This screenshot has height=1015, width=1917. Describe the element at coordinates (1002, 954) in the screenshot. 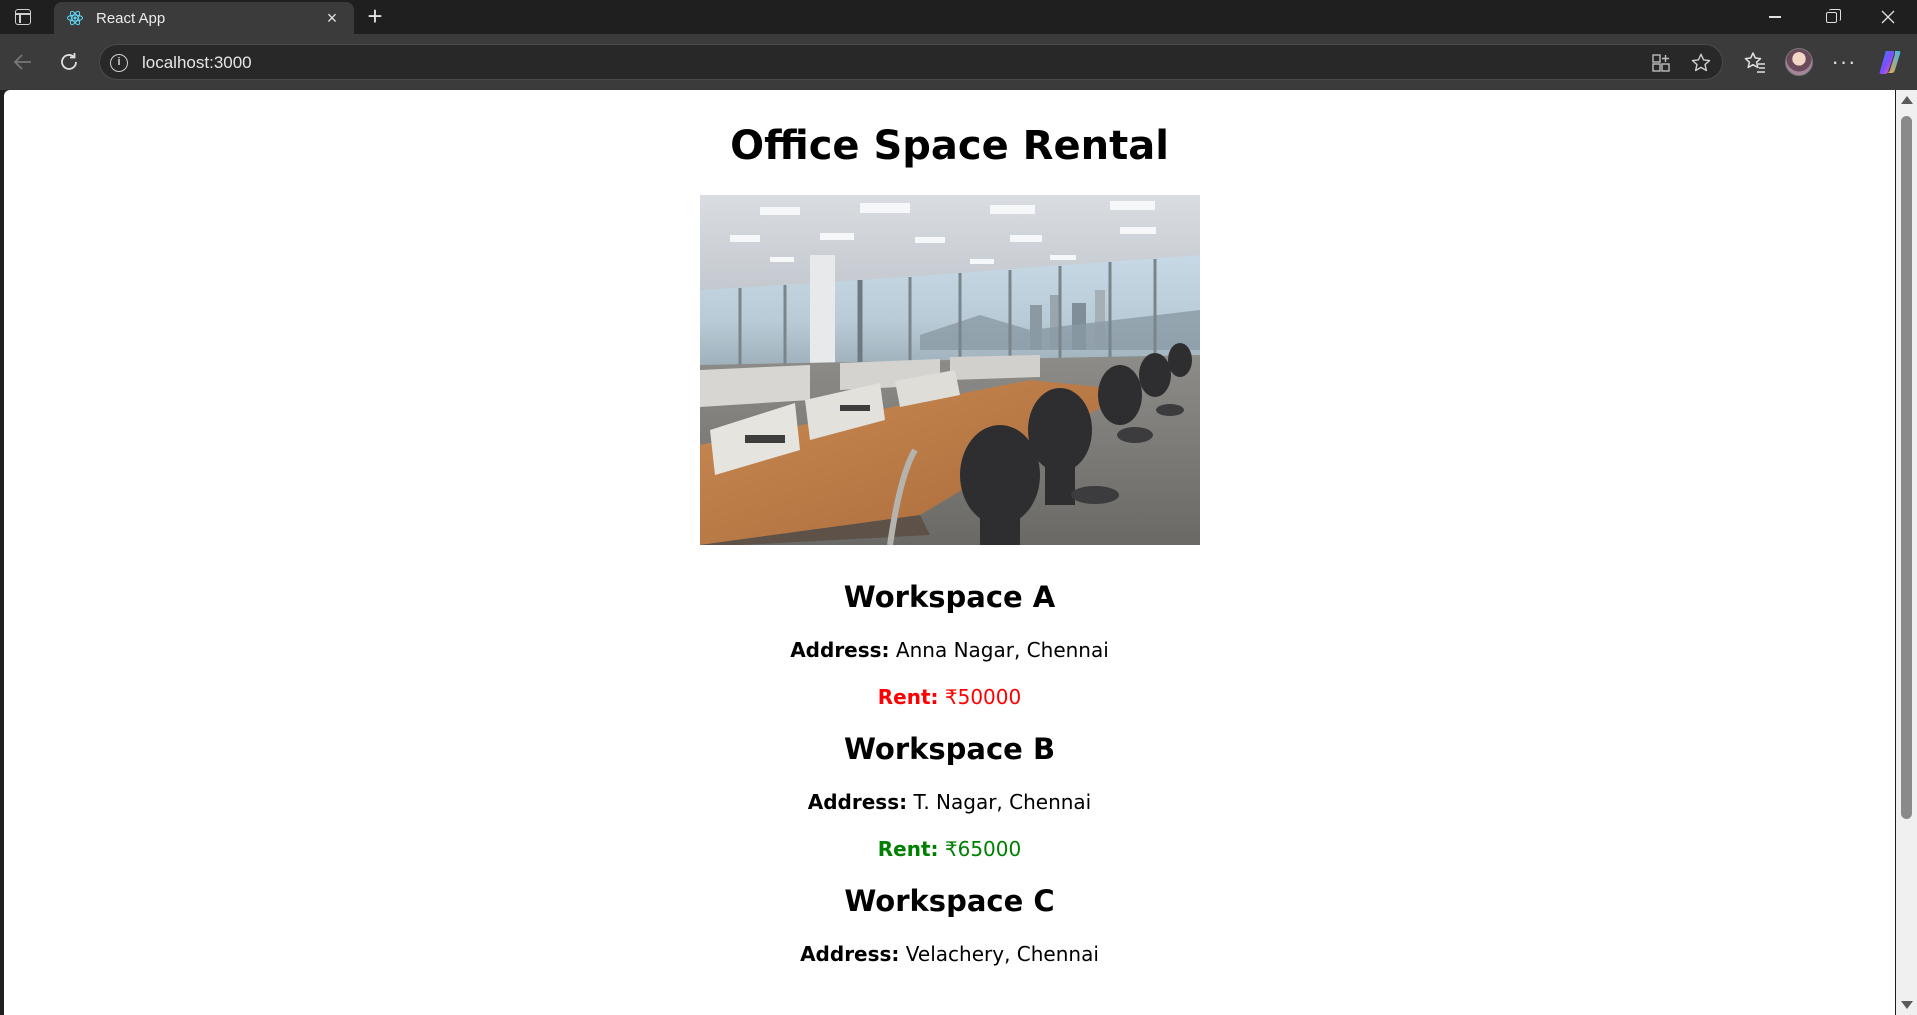

I see `address-value: Velachery, Chennai` at that location.